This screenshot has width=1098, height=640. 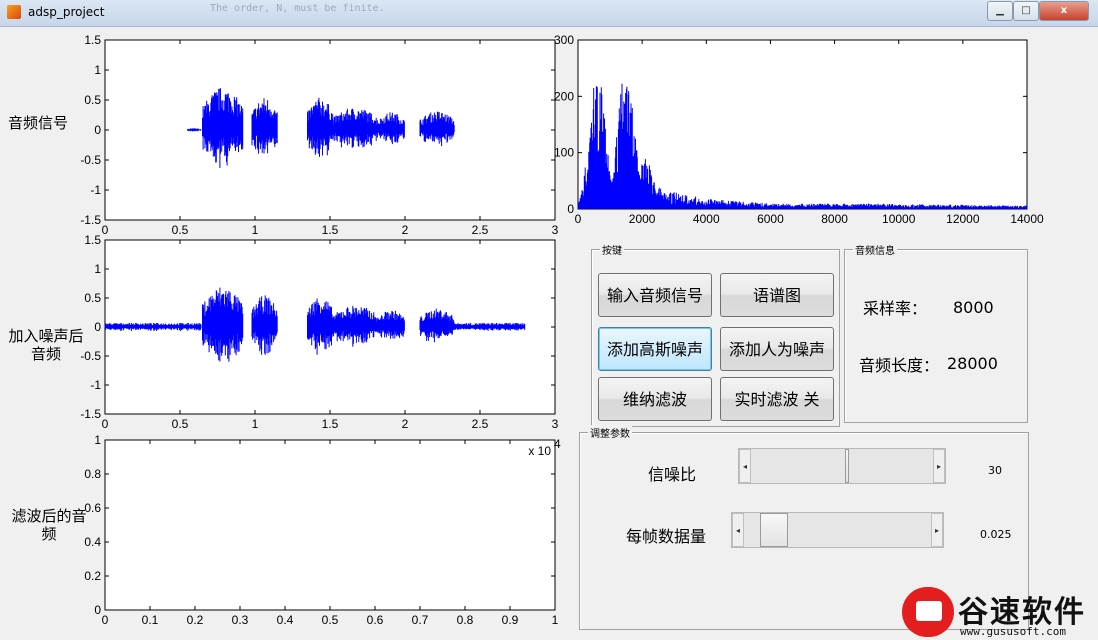 What do you see at coordinates (480, 424) in the screenshot?
I see `noisy-xtick-label: 2.5` at bounding box center [480, 424].